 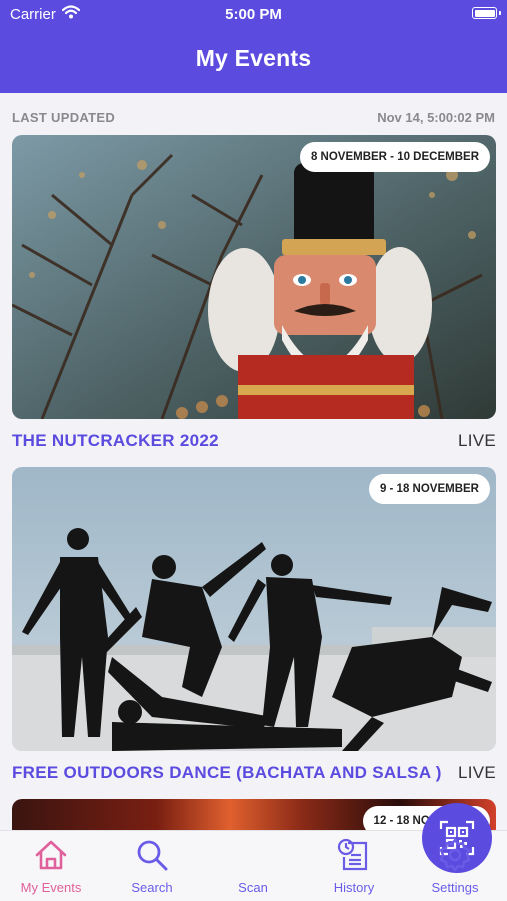 I want to click on event-title: FREE OUTDOORS DANCE (BACHATA AND SALSA ), so click(x=227, y=773).